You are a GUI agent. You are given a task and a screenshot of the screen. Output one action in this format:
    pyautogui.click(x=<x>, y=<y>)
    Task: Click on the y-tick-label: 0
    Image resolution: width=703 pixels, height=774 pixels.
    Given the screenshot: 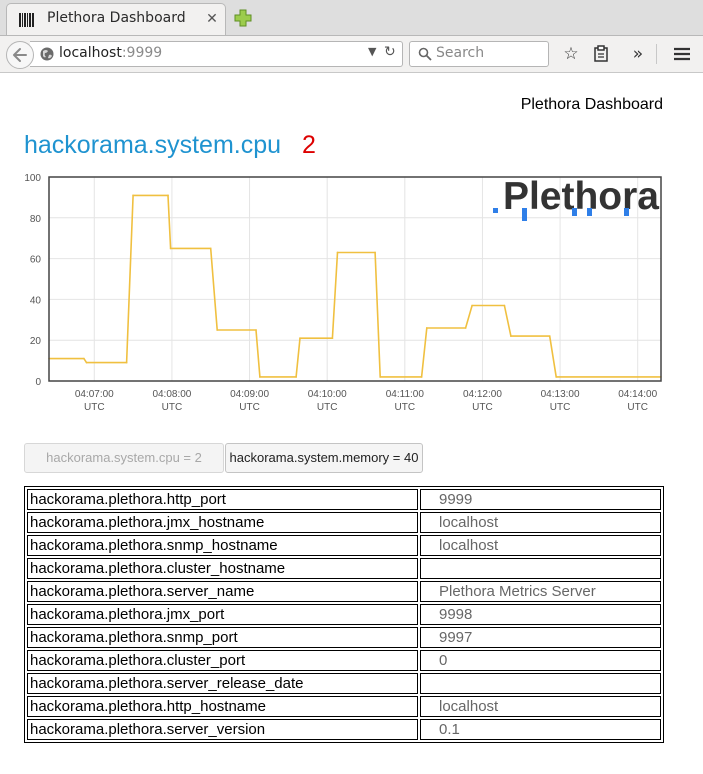 What is the action you would take?
    pyautogui.click(x=38, y=382)
    